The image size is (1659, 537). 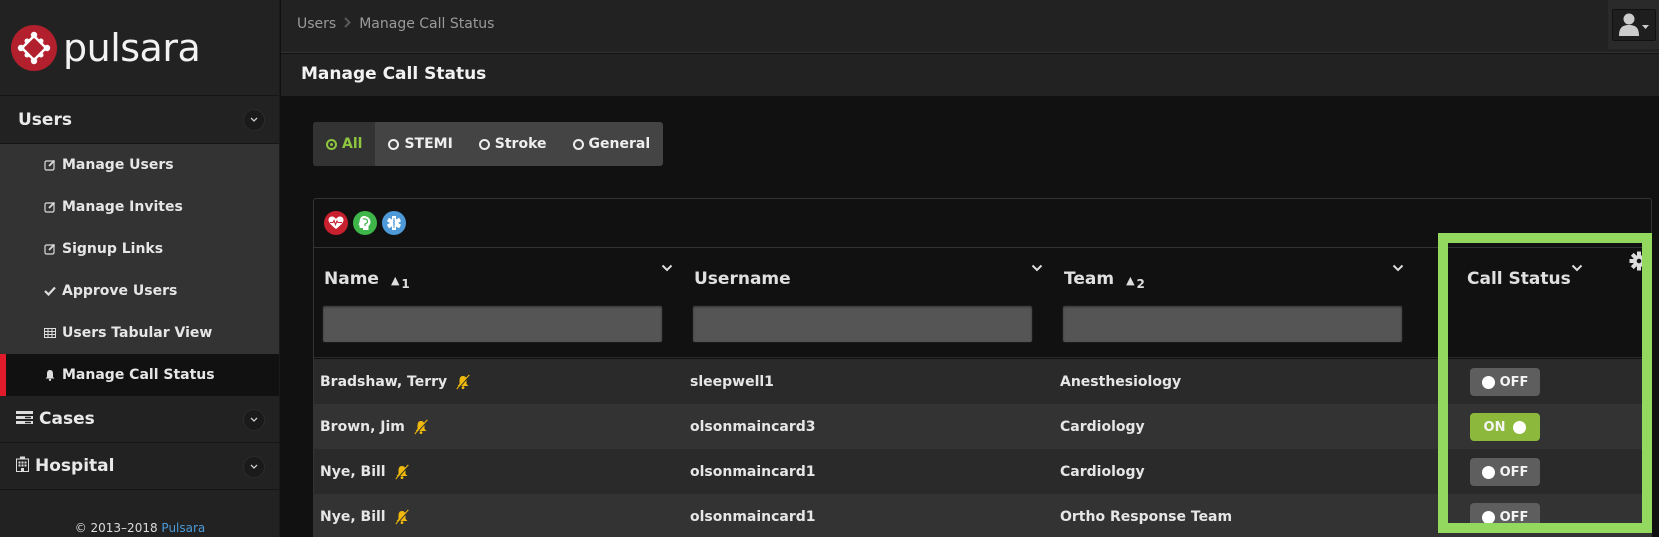 I want to click on logo: pulsara, so click(x=139, y=48).